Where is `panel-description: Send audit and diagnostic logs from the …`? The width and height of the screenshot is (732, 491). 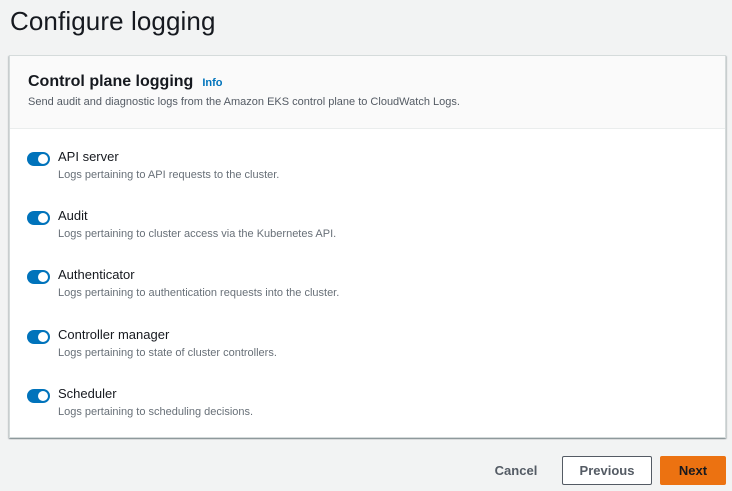
panel-description: Send audit and diagnostic logs from the … is located at coordinates (244, 102).